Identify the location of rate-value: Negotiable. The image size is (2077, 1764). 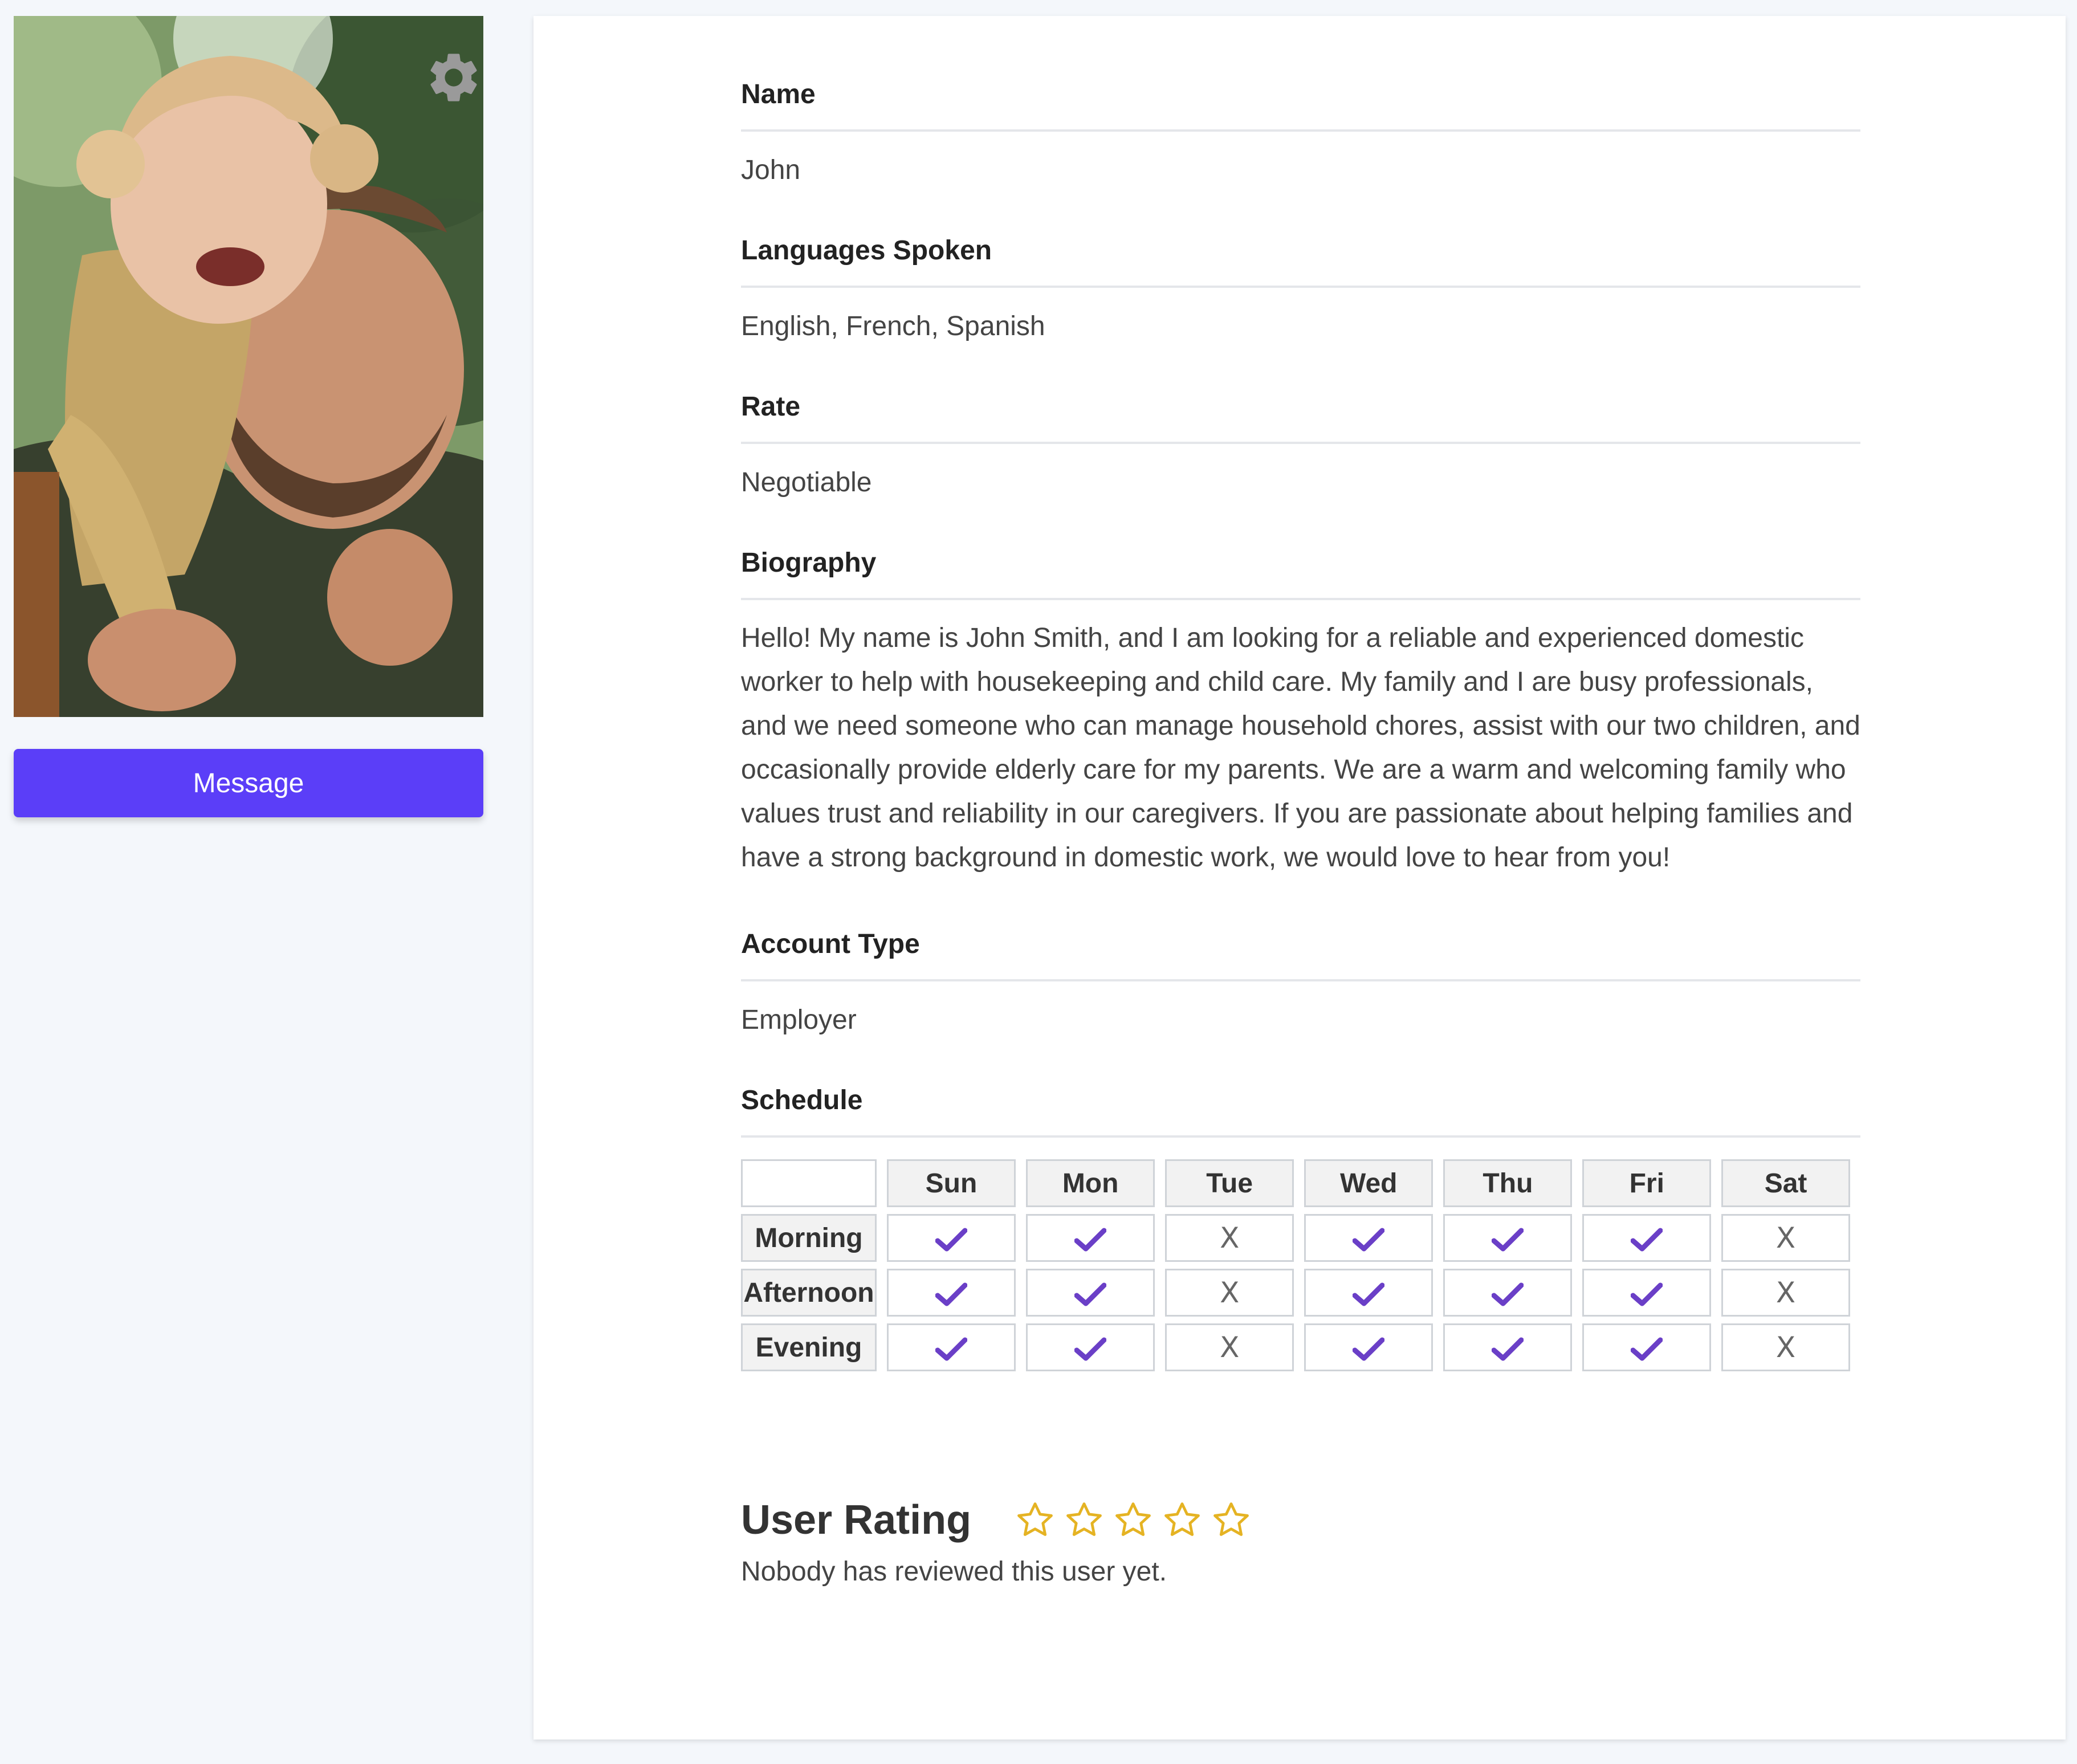
(807, 483).